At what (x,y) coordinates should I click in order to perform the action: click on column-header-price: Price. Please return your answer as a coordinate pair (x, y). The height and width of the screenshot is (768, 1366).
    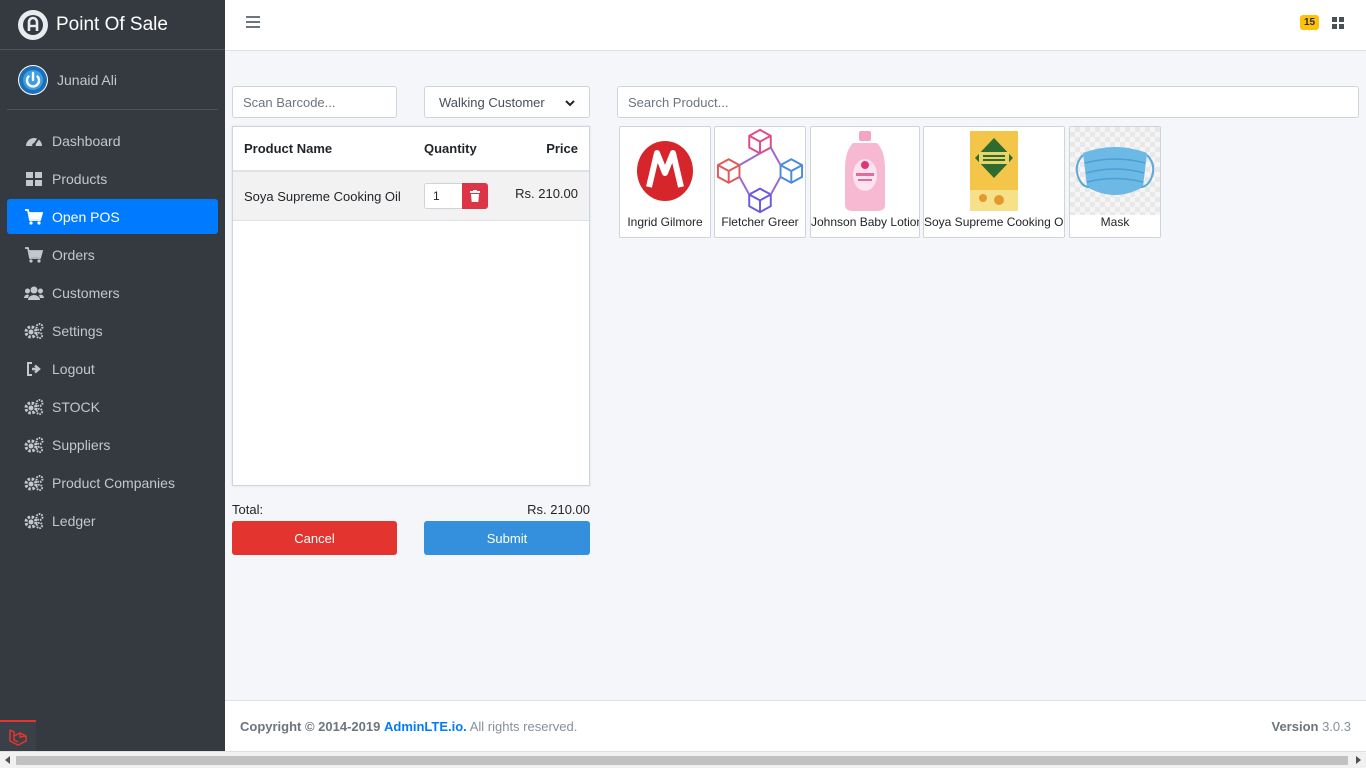
    Looking at the image, I should click on (562, 148).